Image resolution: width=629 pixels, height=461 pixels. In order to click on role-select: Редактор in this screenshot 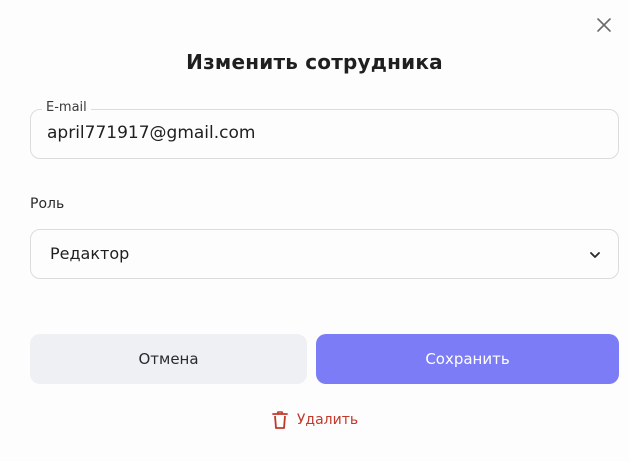, I will do `click(324, 254)`.